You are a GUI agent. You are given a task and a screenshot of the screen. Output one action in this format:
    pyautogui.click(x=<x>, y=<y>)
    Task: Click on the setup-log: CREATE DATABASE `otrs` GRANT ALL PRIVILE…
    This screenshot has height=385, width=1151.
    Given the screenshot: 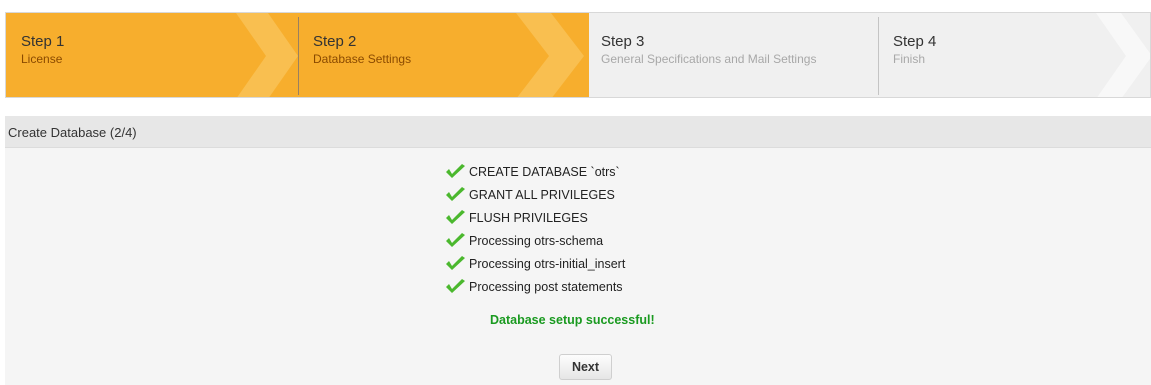 What is the action you would take?
    pyautogui.click(x=535, y=229)
    